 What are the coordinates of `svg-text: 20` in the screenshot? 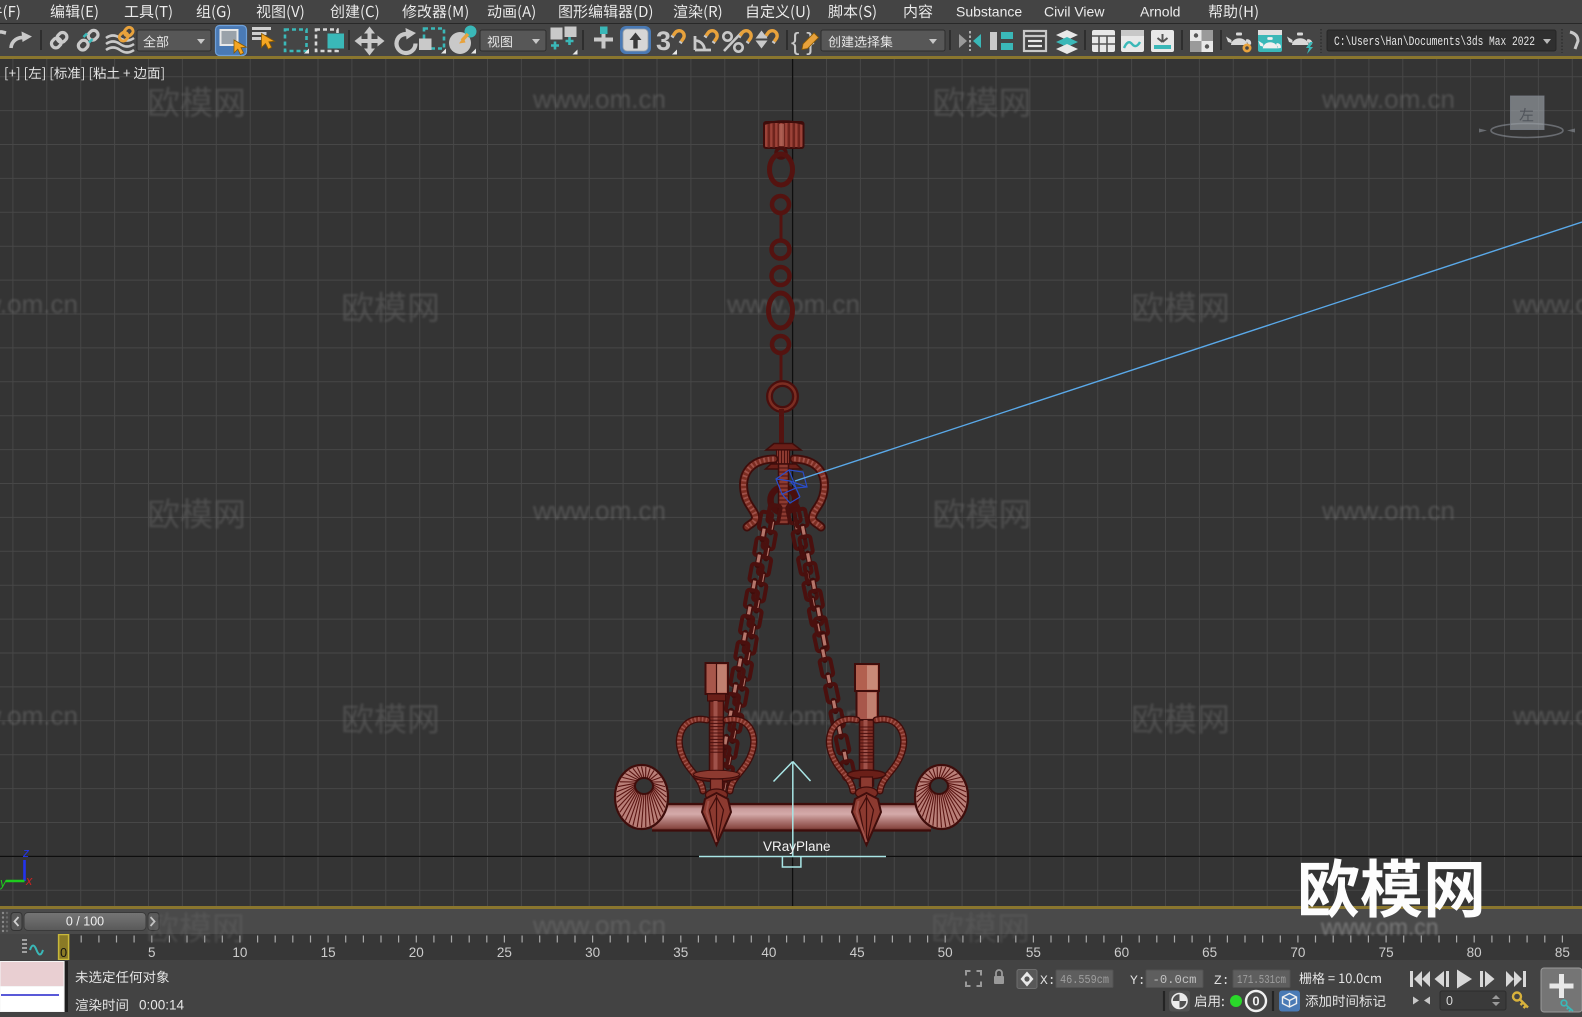 It's located at (416, 952).